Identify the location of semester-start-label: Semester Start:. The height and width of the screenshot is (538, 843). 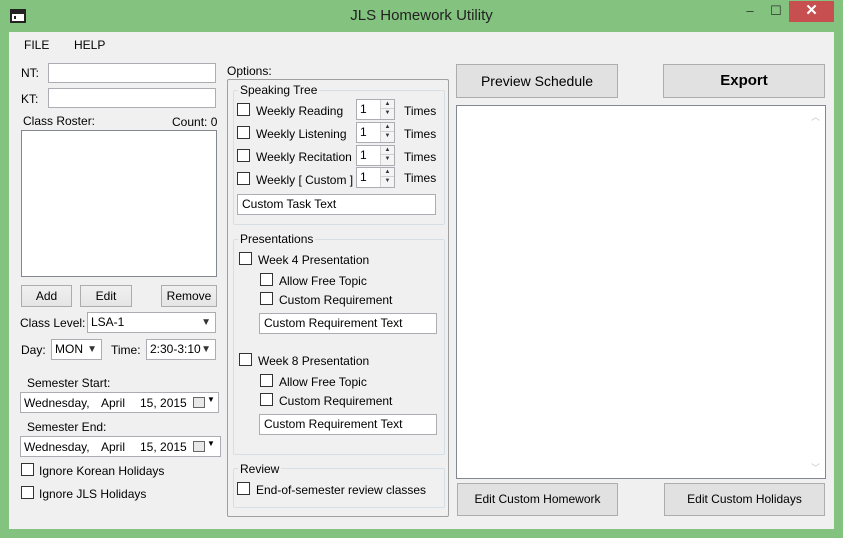
(69, 383).